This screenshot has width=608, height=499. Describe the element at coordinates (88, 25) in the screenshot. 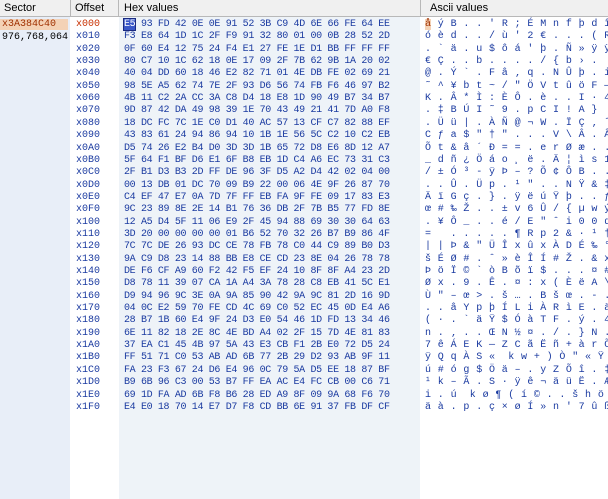

I see `offset-cell: x000` at that location.